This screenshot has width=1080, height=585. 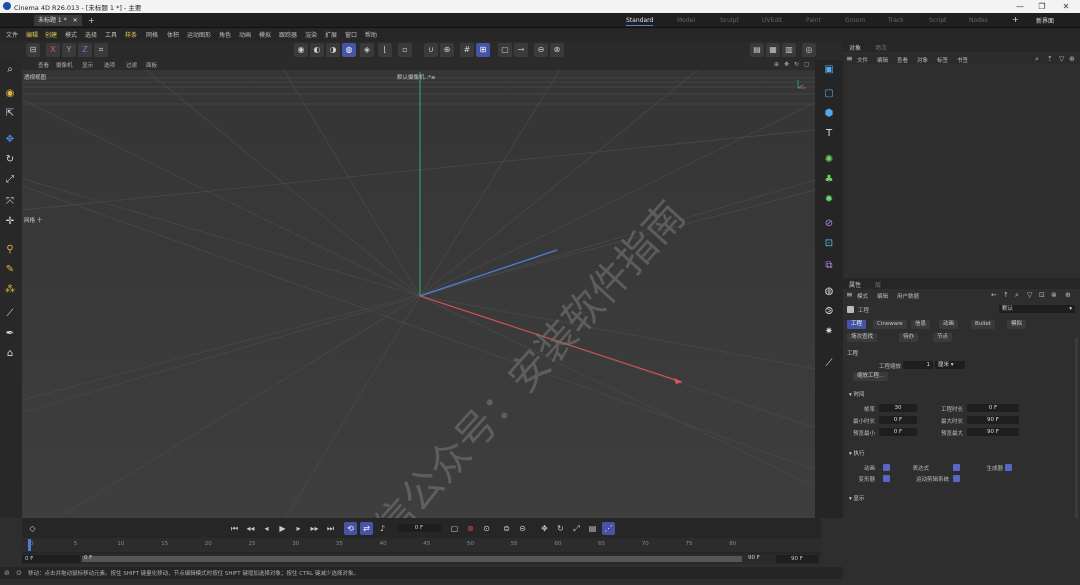 I want to click on sculpt-tool-icon: ⌂, so click(x=10, y=354).